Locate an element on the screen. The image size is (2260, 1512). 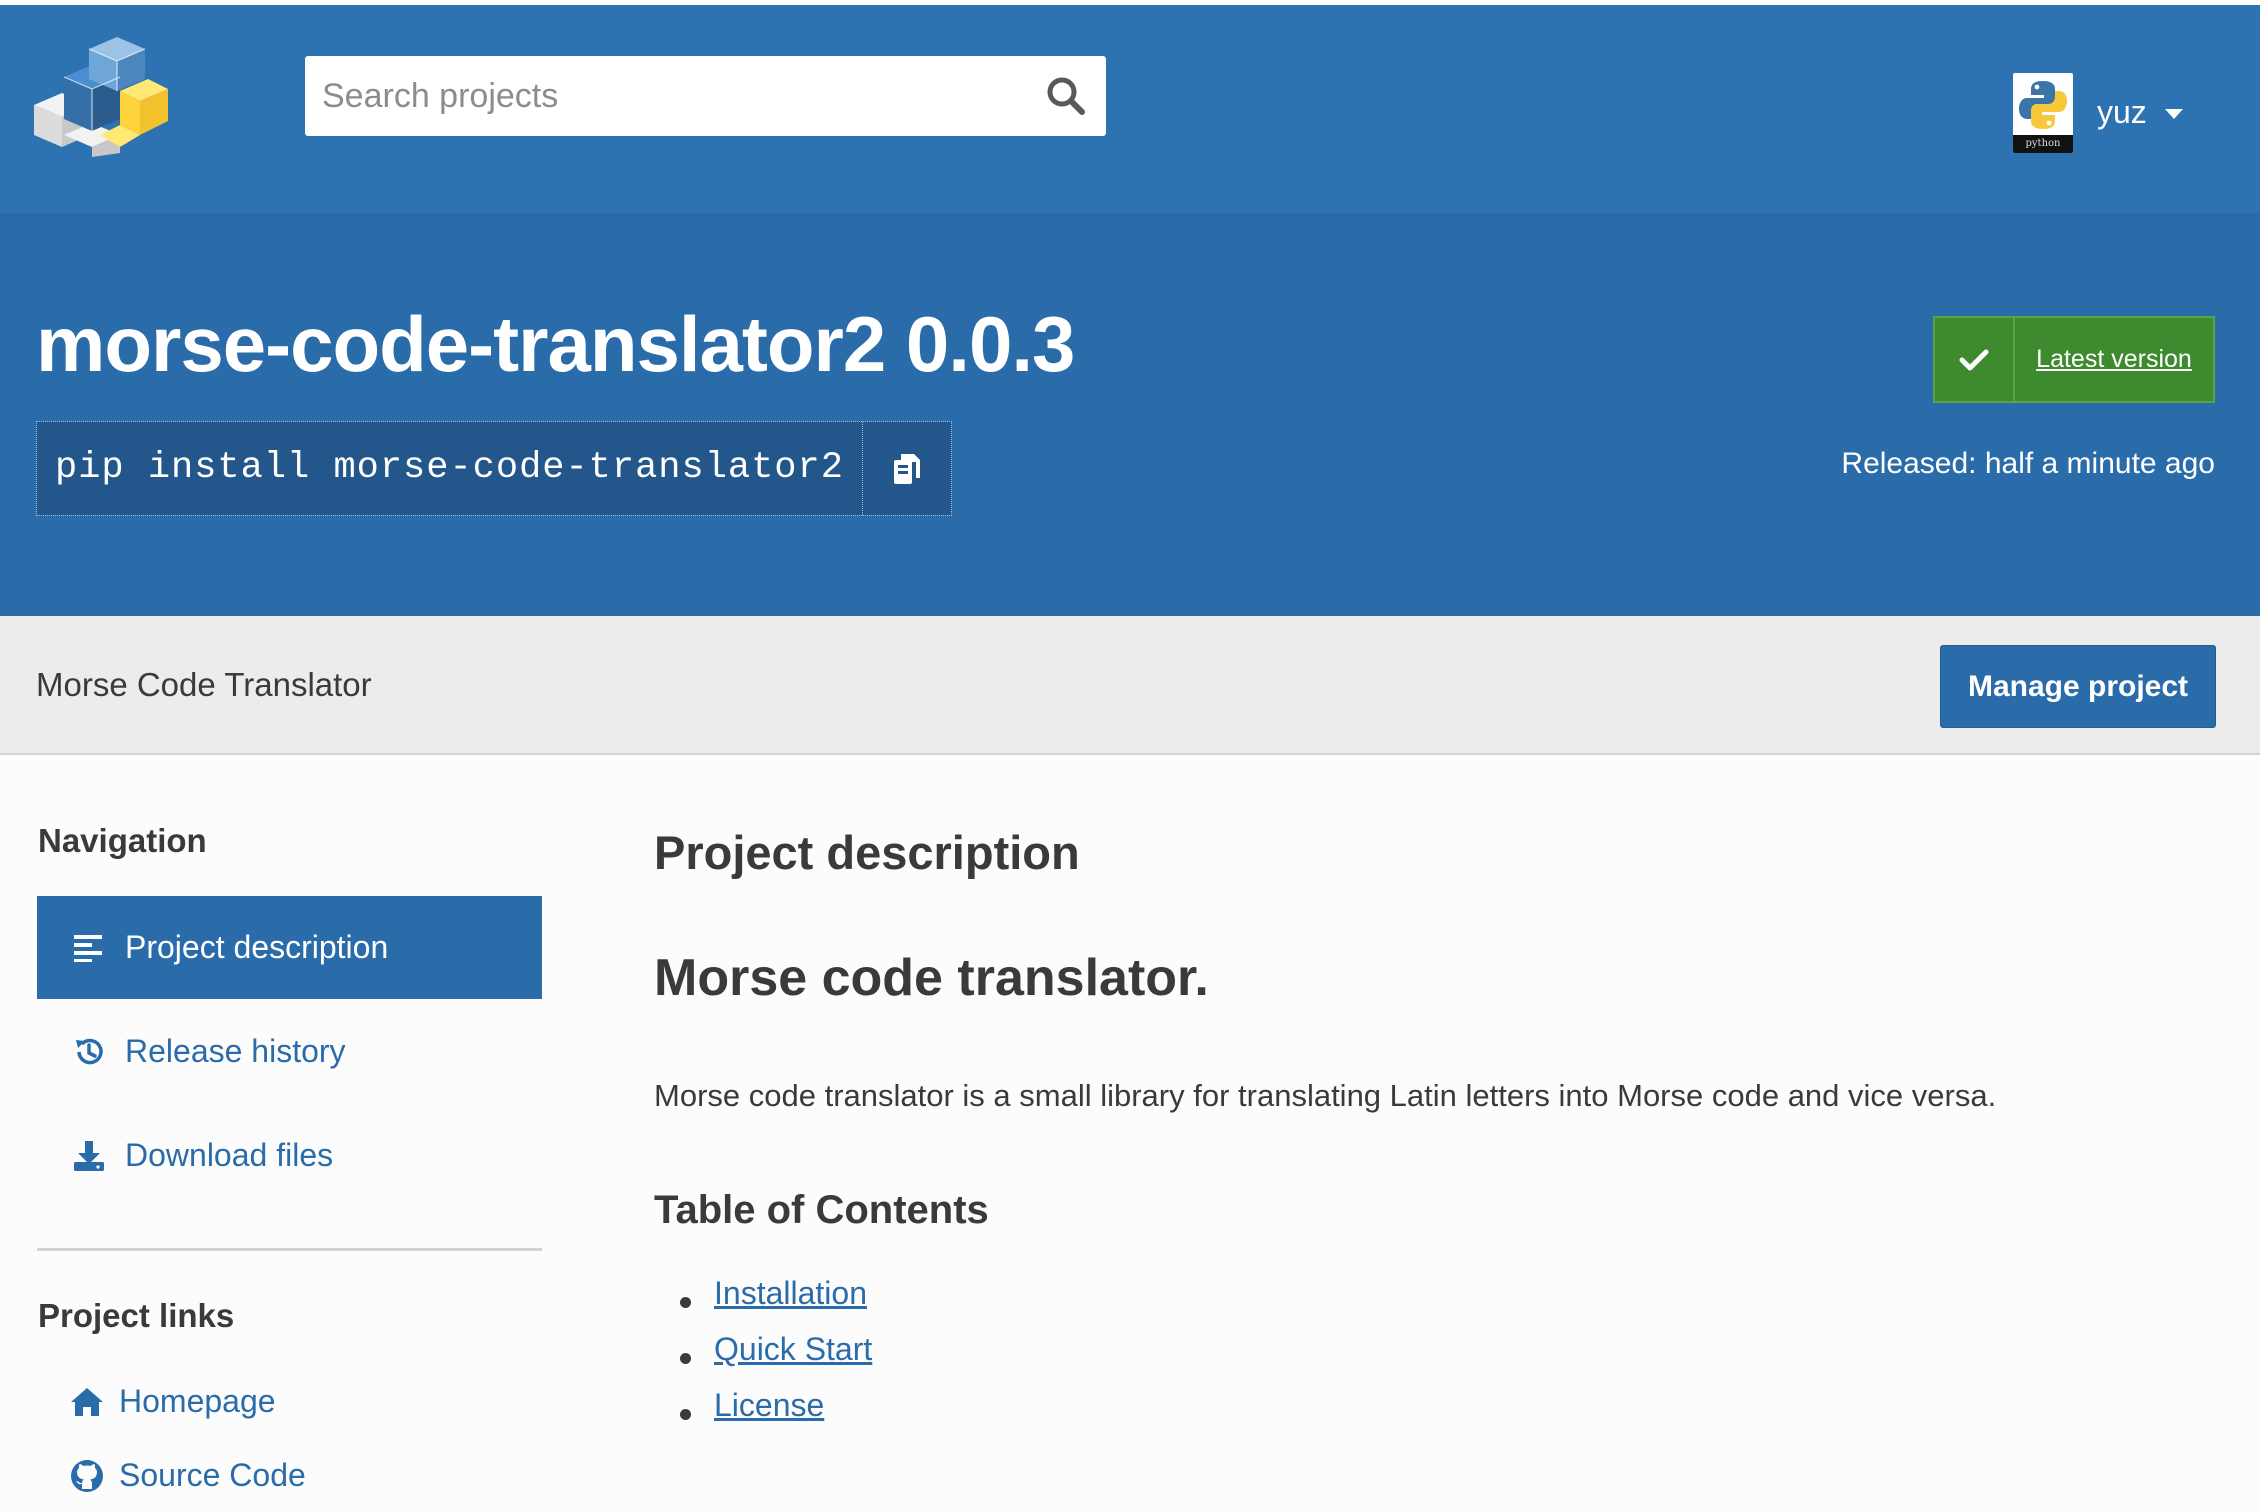
section-title: Project description is located at coordinates (867, 852).